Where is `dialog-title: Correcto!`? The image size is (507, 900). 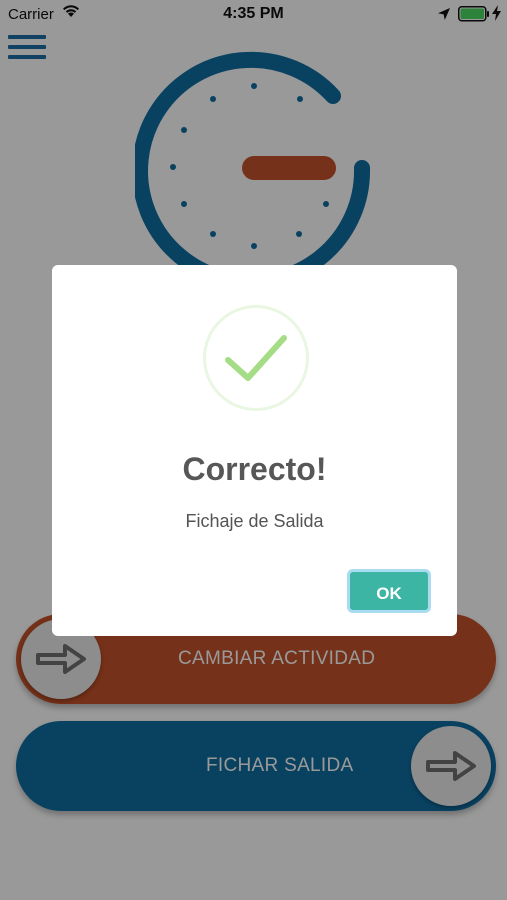
dialog-title: Correcto! is located at coordinates (254, 469).